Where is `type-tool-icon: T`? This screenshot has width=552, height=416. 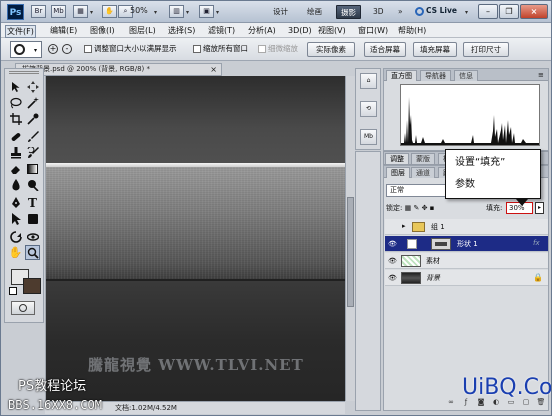 type-tool-icon: T is located at coordinates (32, 202).